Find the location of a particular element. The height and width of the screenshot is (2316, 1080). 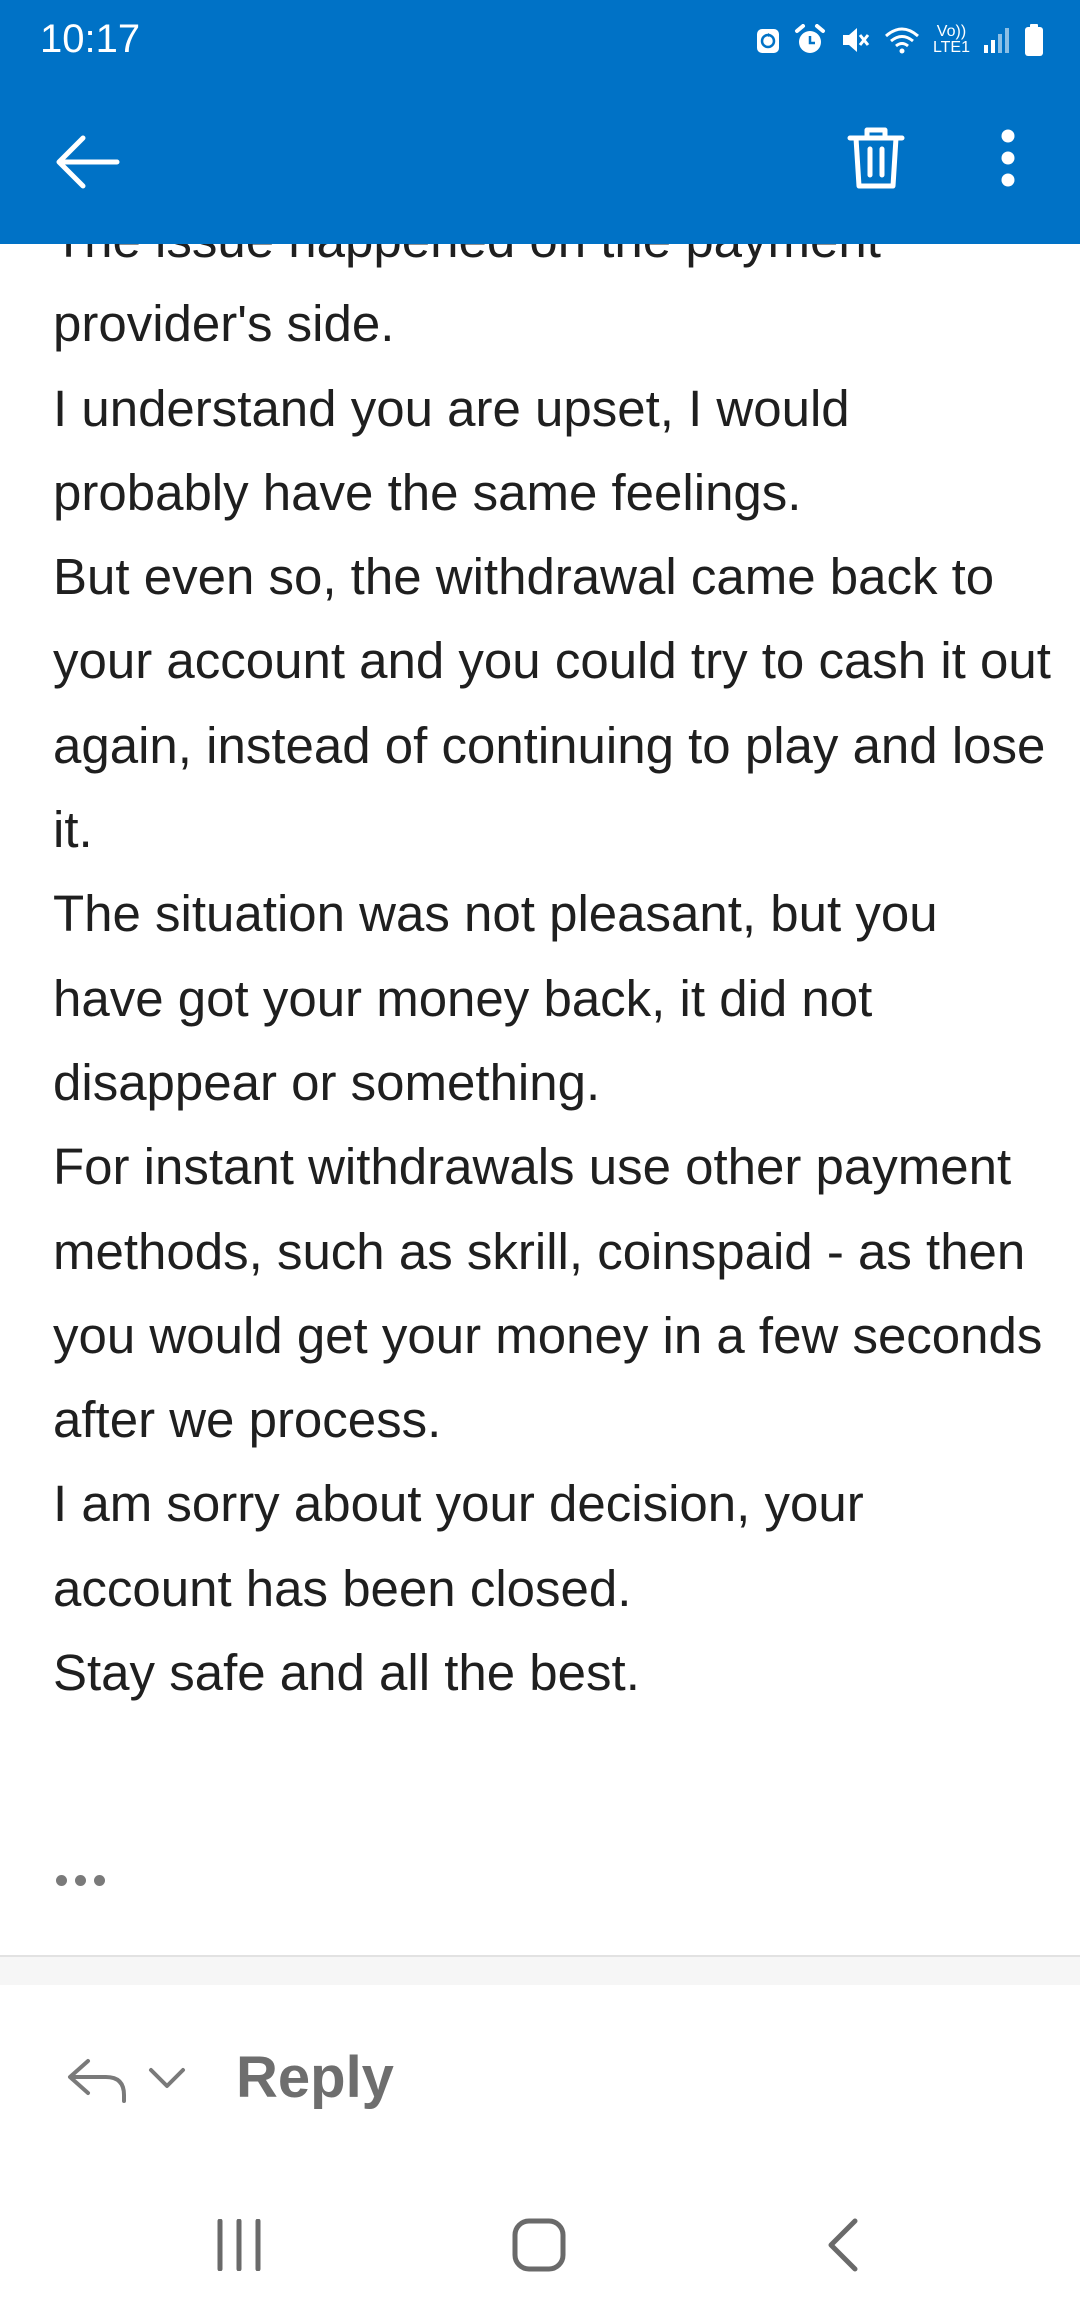

nav-back-icon is located at coordinates (843, 2245).